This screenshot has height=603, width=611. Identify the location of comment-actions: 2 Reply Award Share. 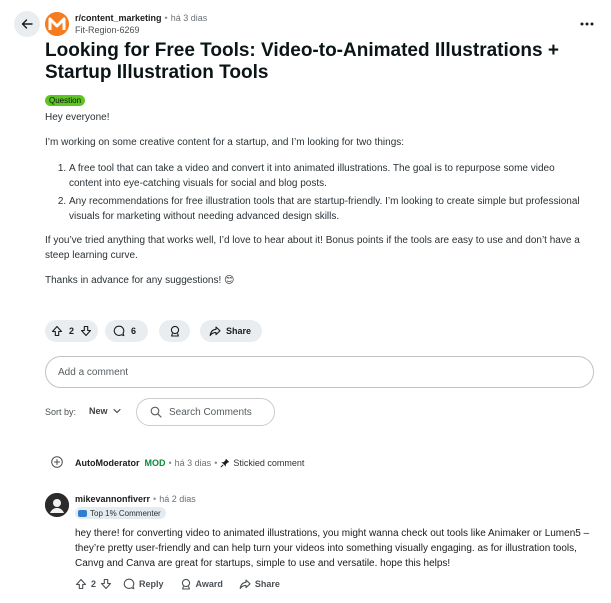
(177, 584).